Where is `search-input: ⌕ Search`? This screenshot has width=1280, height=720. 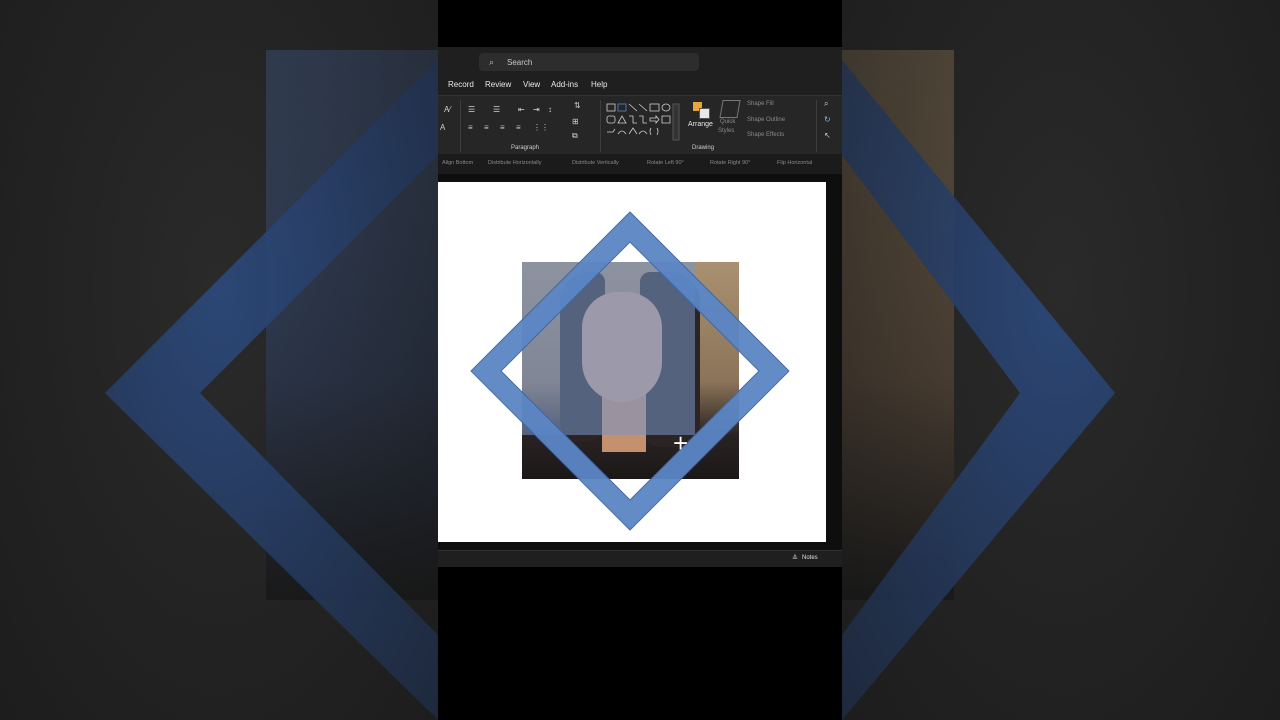 search-input: ⌕ Search is located at coordinates (589, 62).